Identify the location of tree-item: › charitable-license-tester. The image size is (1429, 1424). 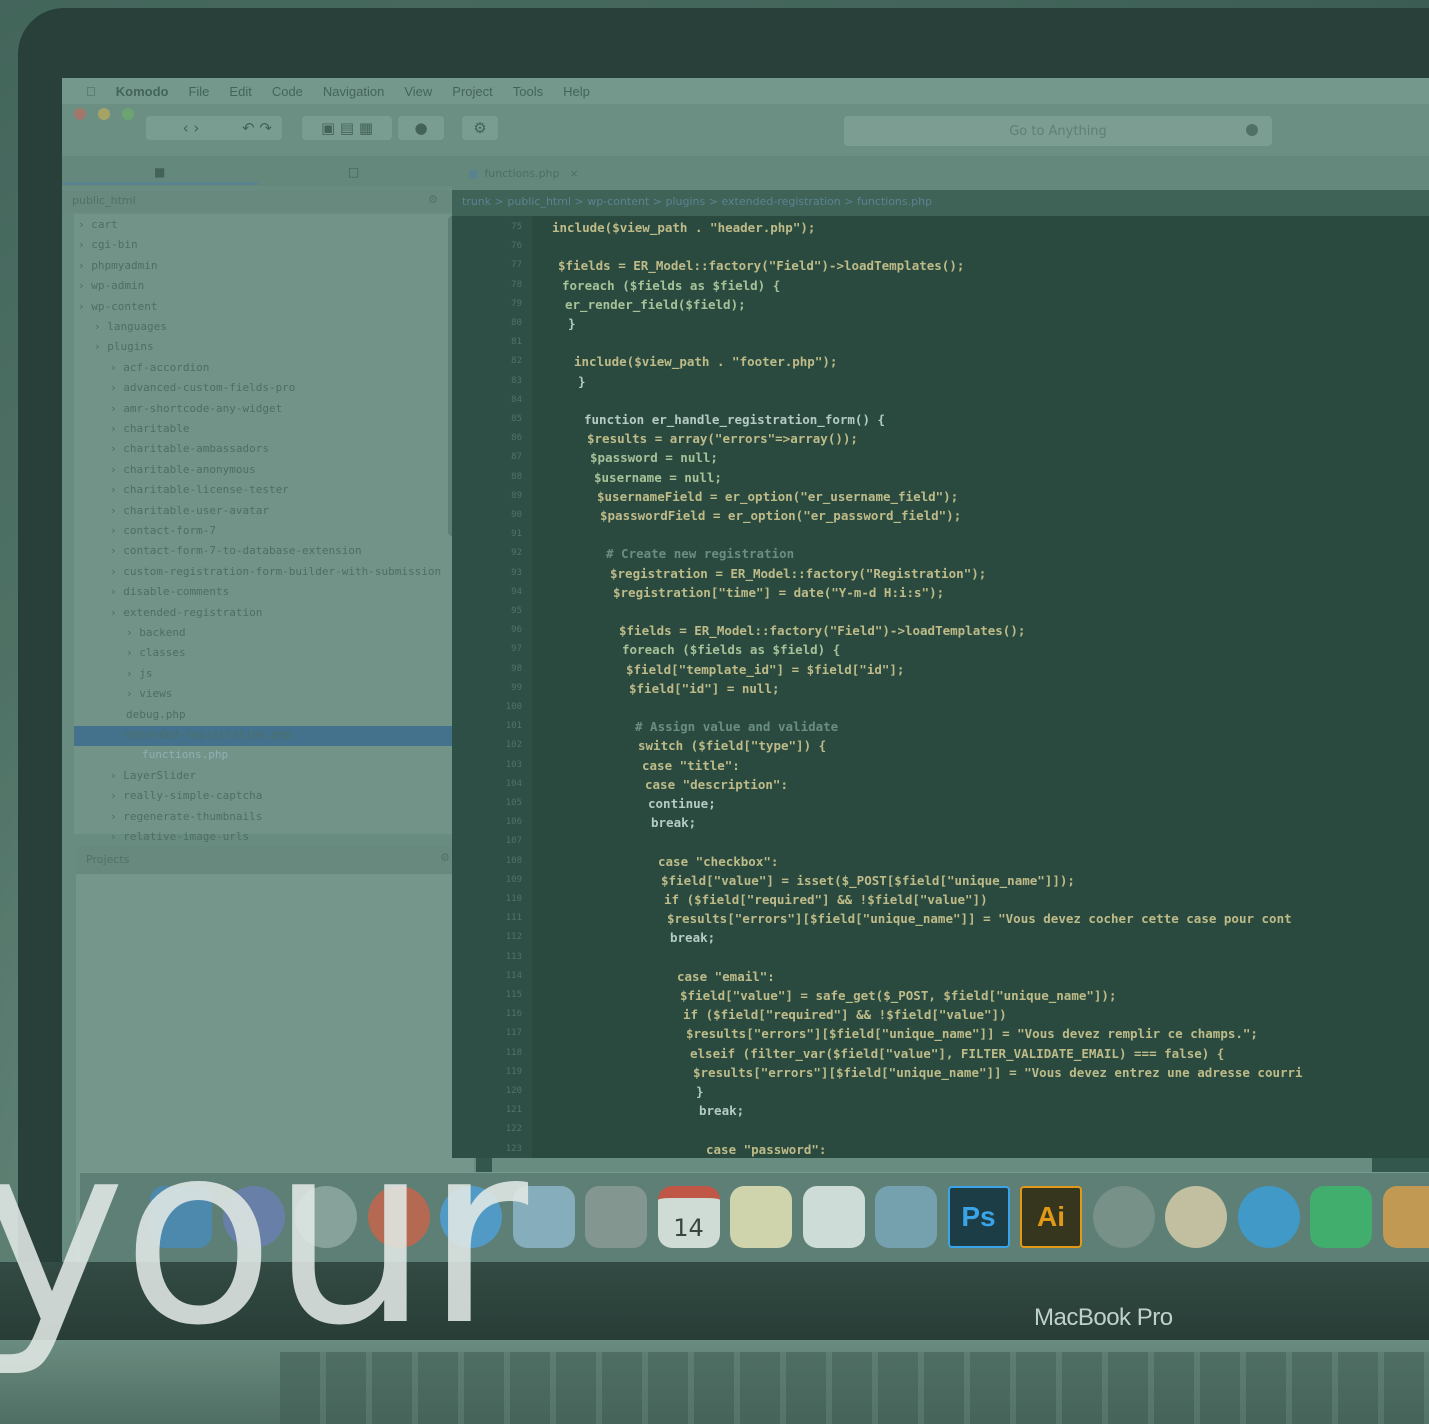
(199, 489).